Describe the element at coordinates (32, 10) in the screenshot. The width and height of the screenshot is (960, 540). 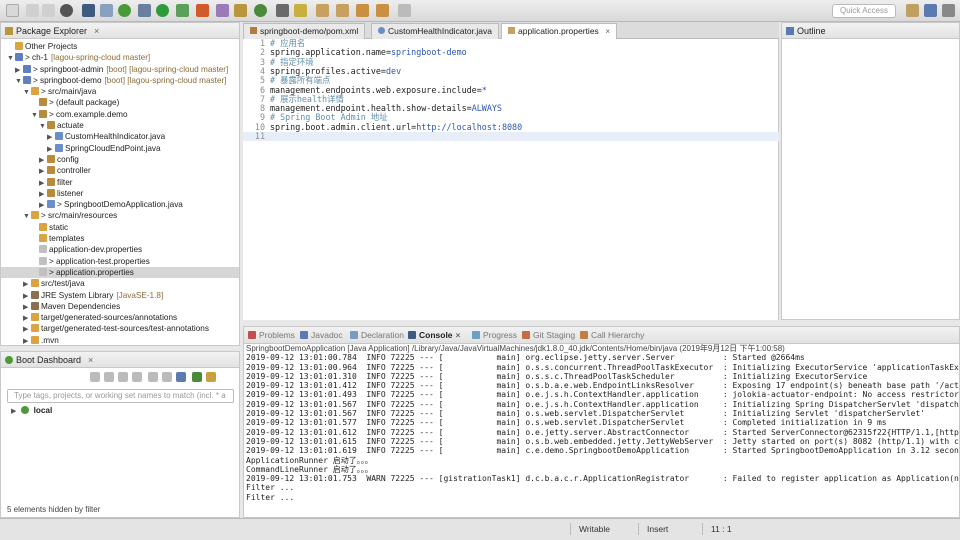
I see `save-icon` at that location.